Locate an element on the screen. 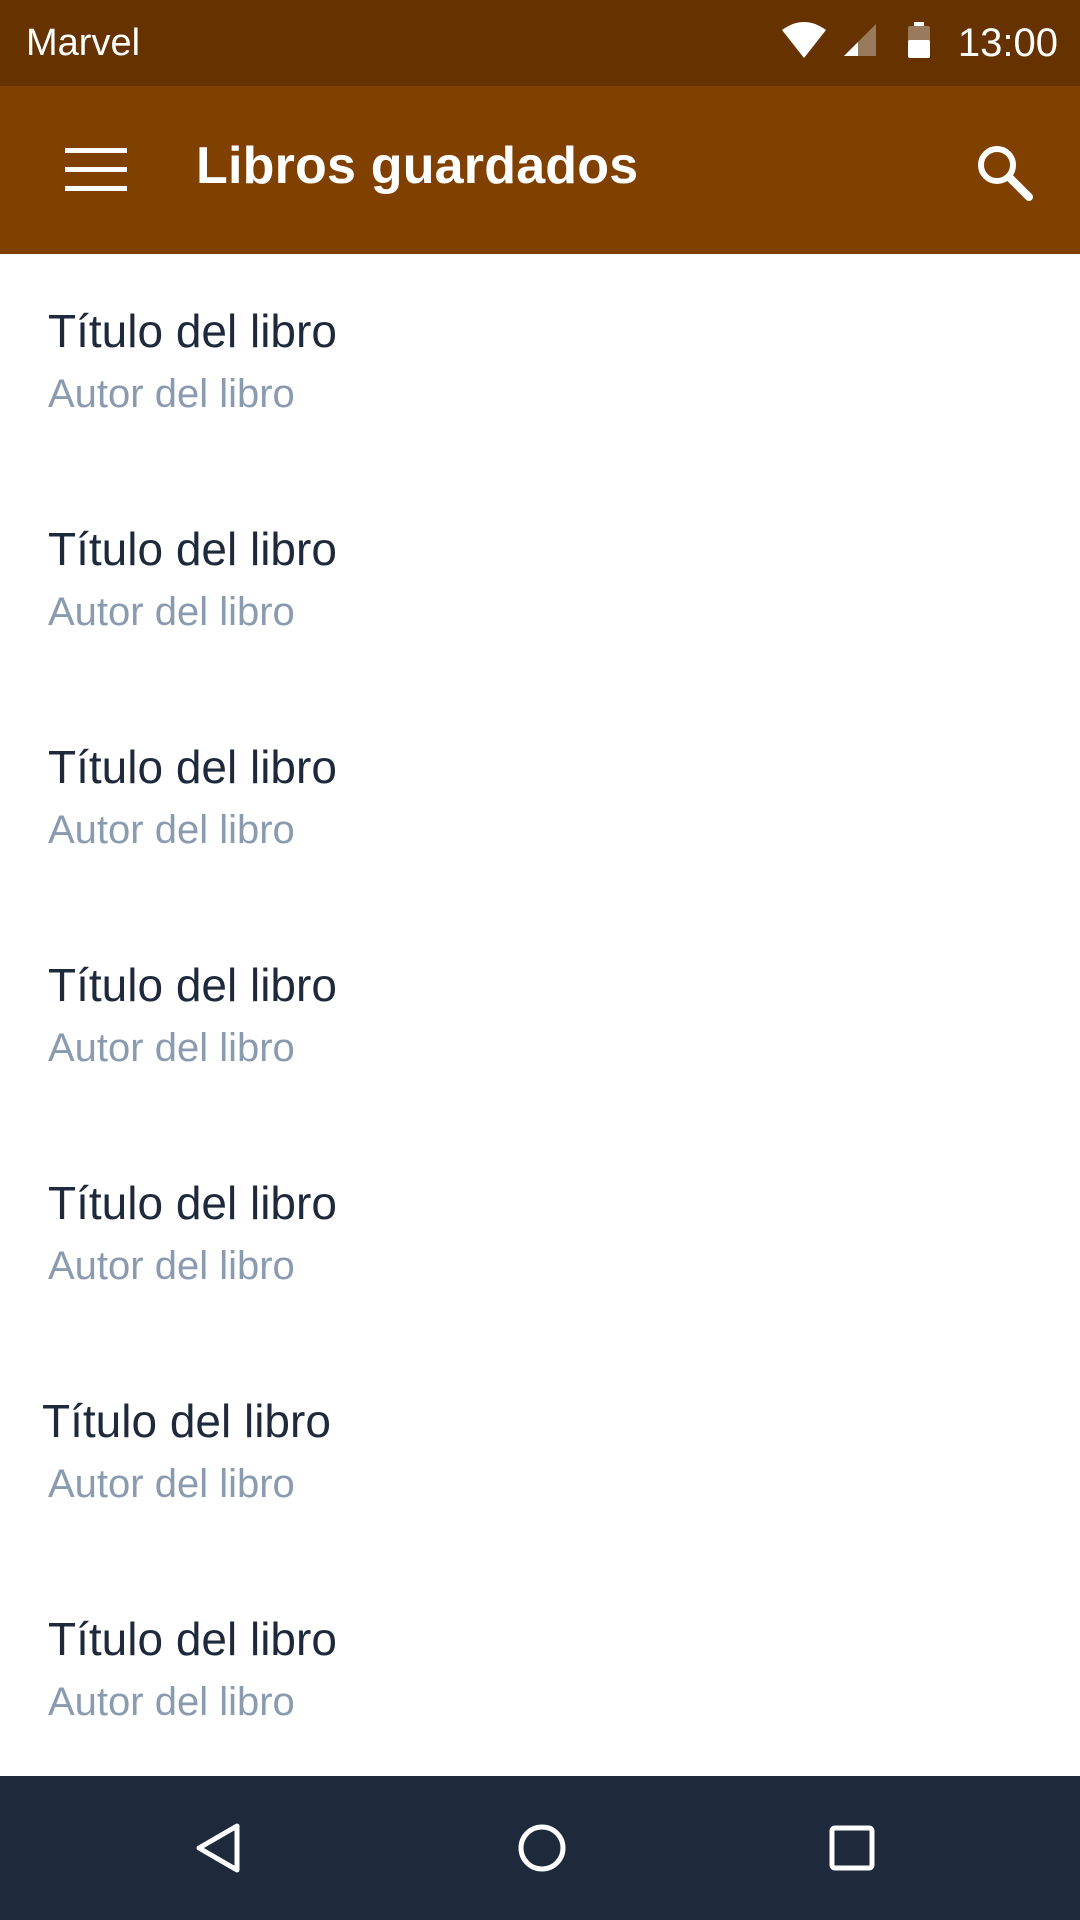  back-icon is located at coordinates (218, 1848).